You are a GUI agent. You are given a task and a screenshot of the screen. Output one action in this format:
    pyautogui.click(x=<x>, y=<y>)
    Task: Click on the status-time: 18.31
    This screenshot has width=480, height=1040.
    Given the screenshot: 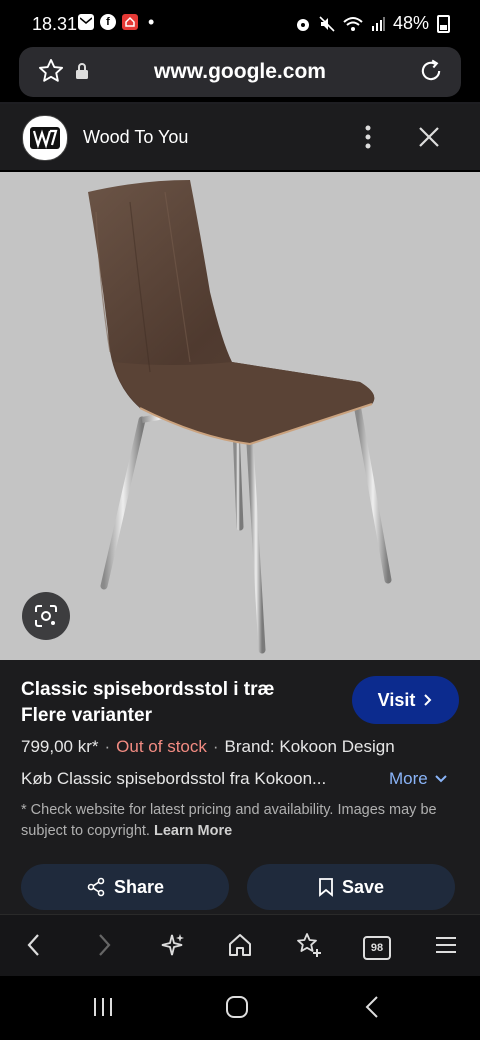 What is the action you would take?
    pyautogui.click(x=55, y=24)
    